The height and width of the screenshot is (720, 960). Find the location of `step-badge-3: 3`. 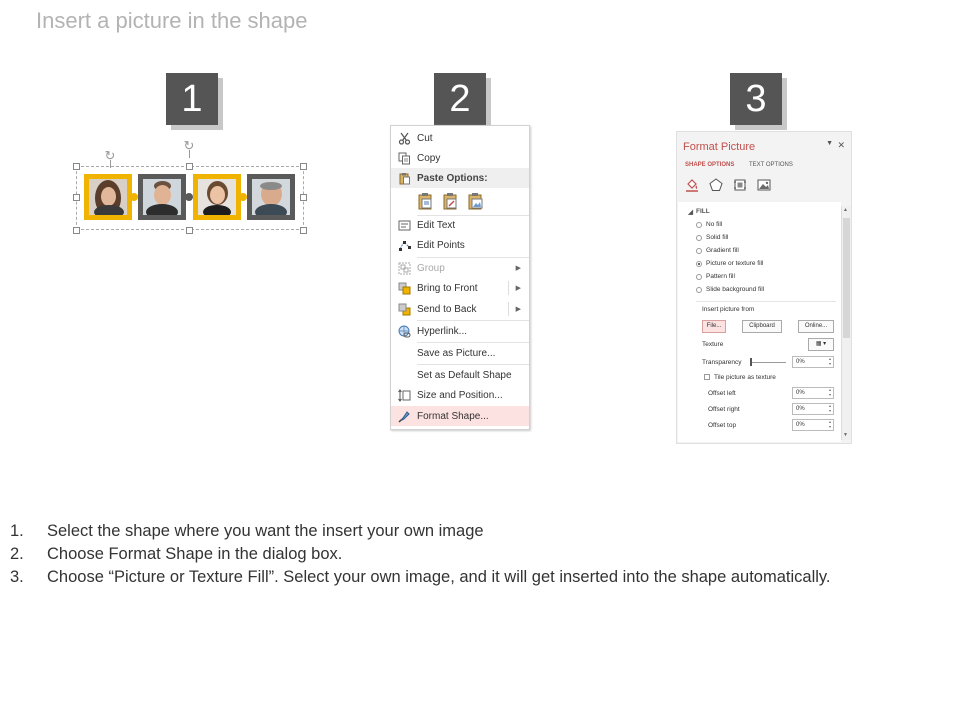

step-badge-3: 3 is located at coordinates (756, 99).